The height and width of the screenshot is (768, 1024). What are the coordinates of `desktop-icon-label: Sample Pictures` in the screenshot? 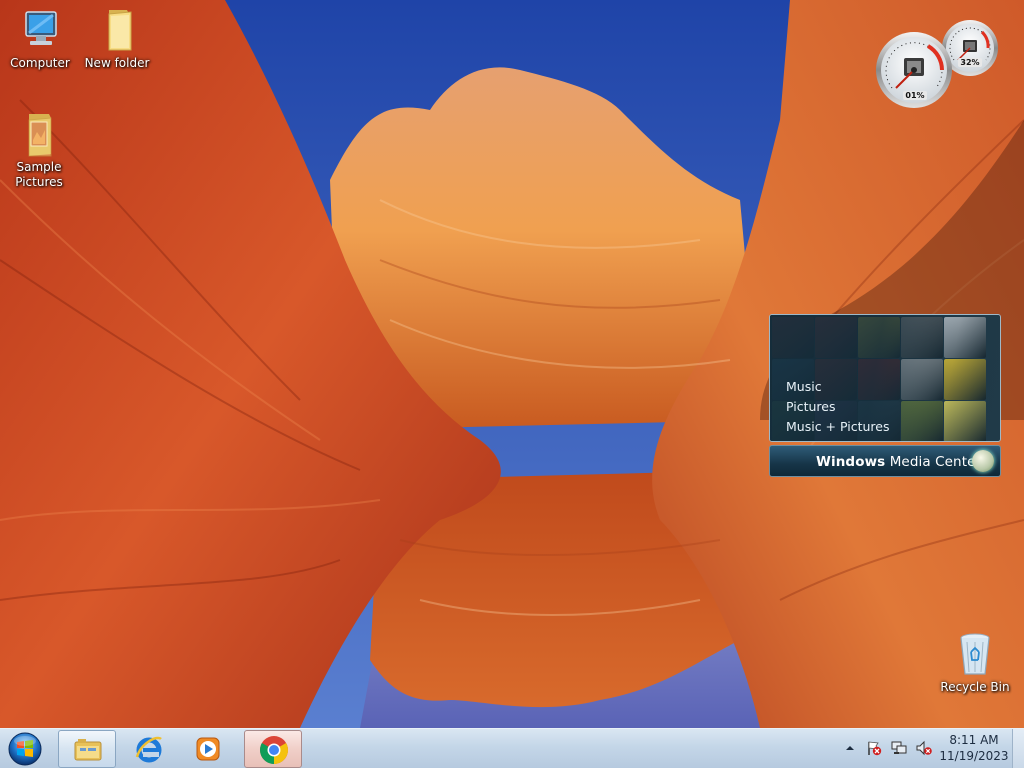 It's located at (39, 174).